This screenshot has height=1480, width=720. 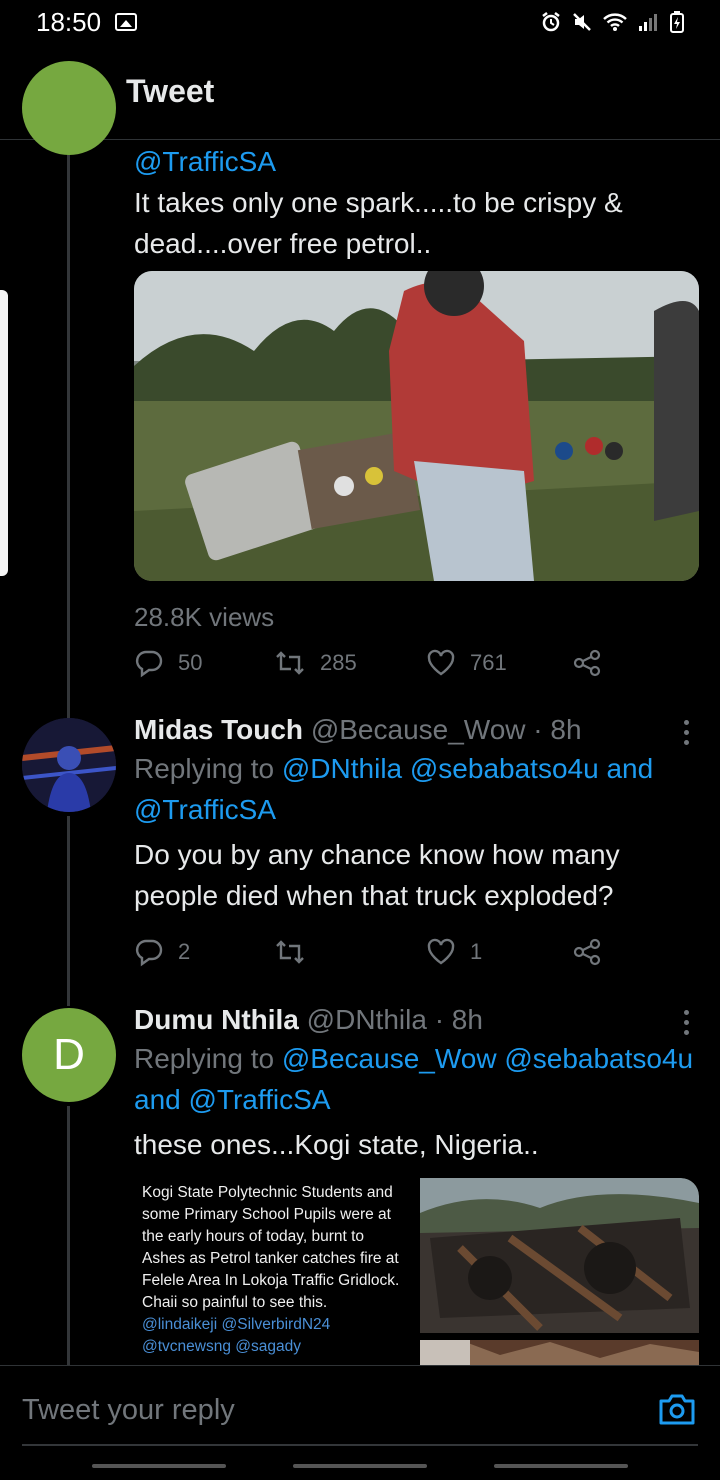 What do you see at coordinates (551, 22) in the screenshot?
I see `alarm-icon` at bounding box center [551, 22].